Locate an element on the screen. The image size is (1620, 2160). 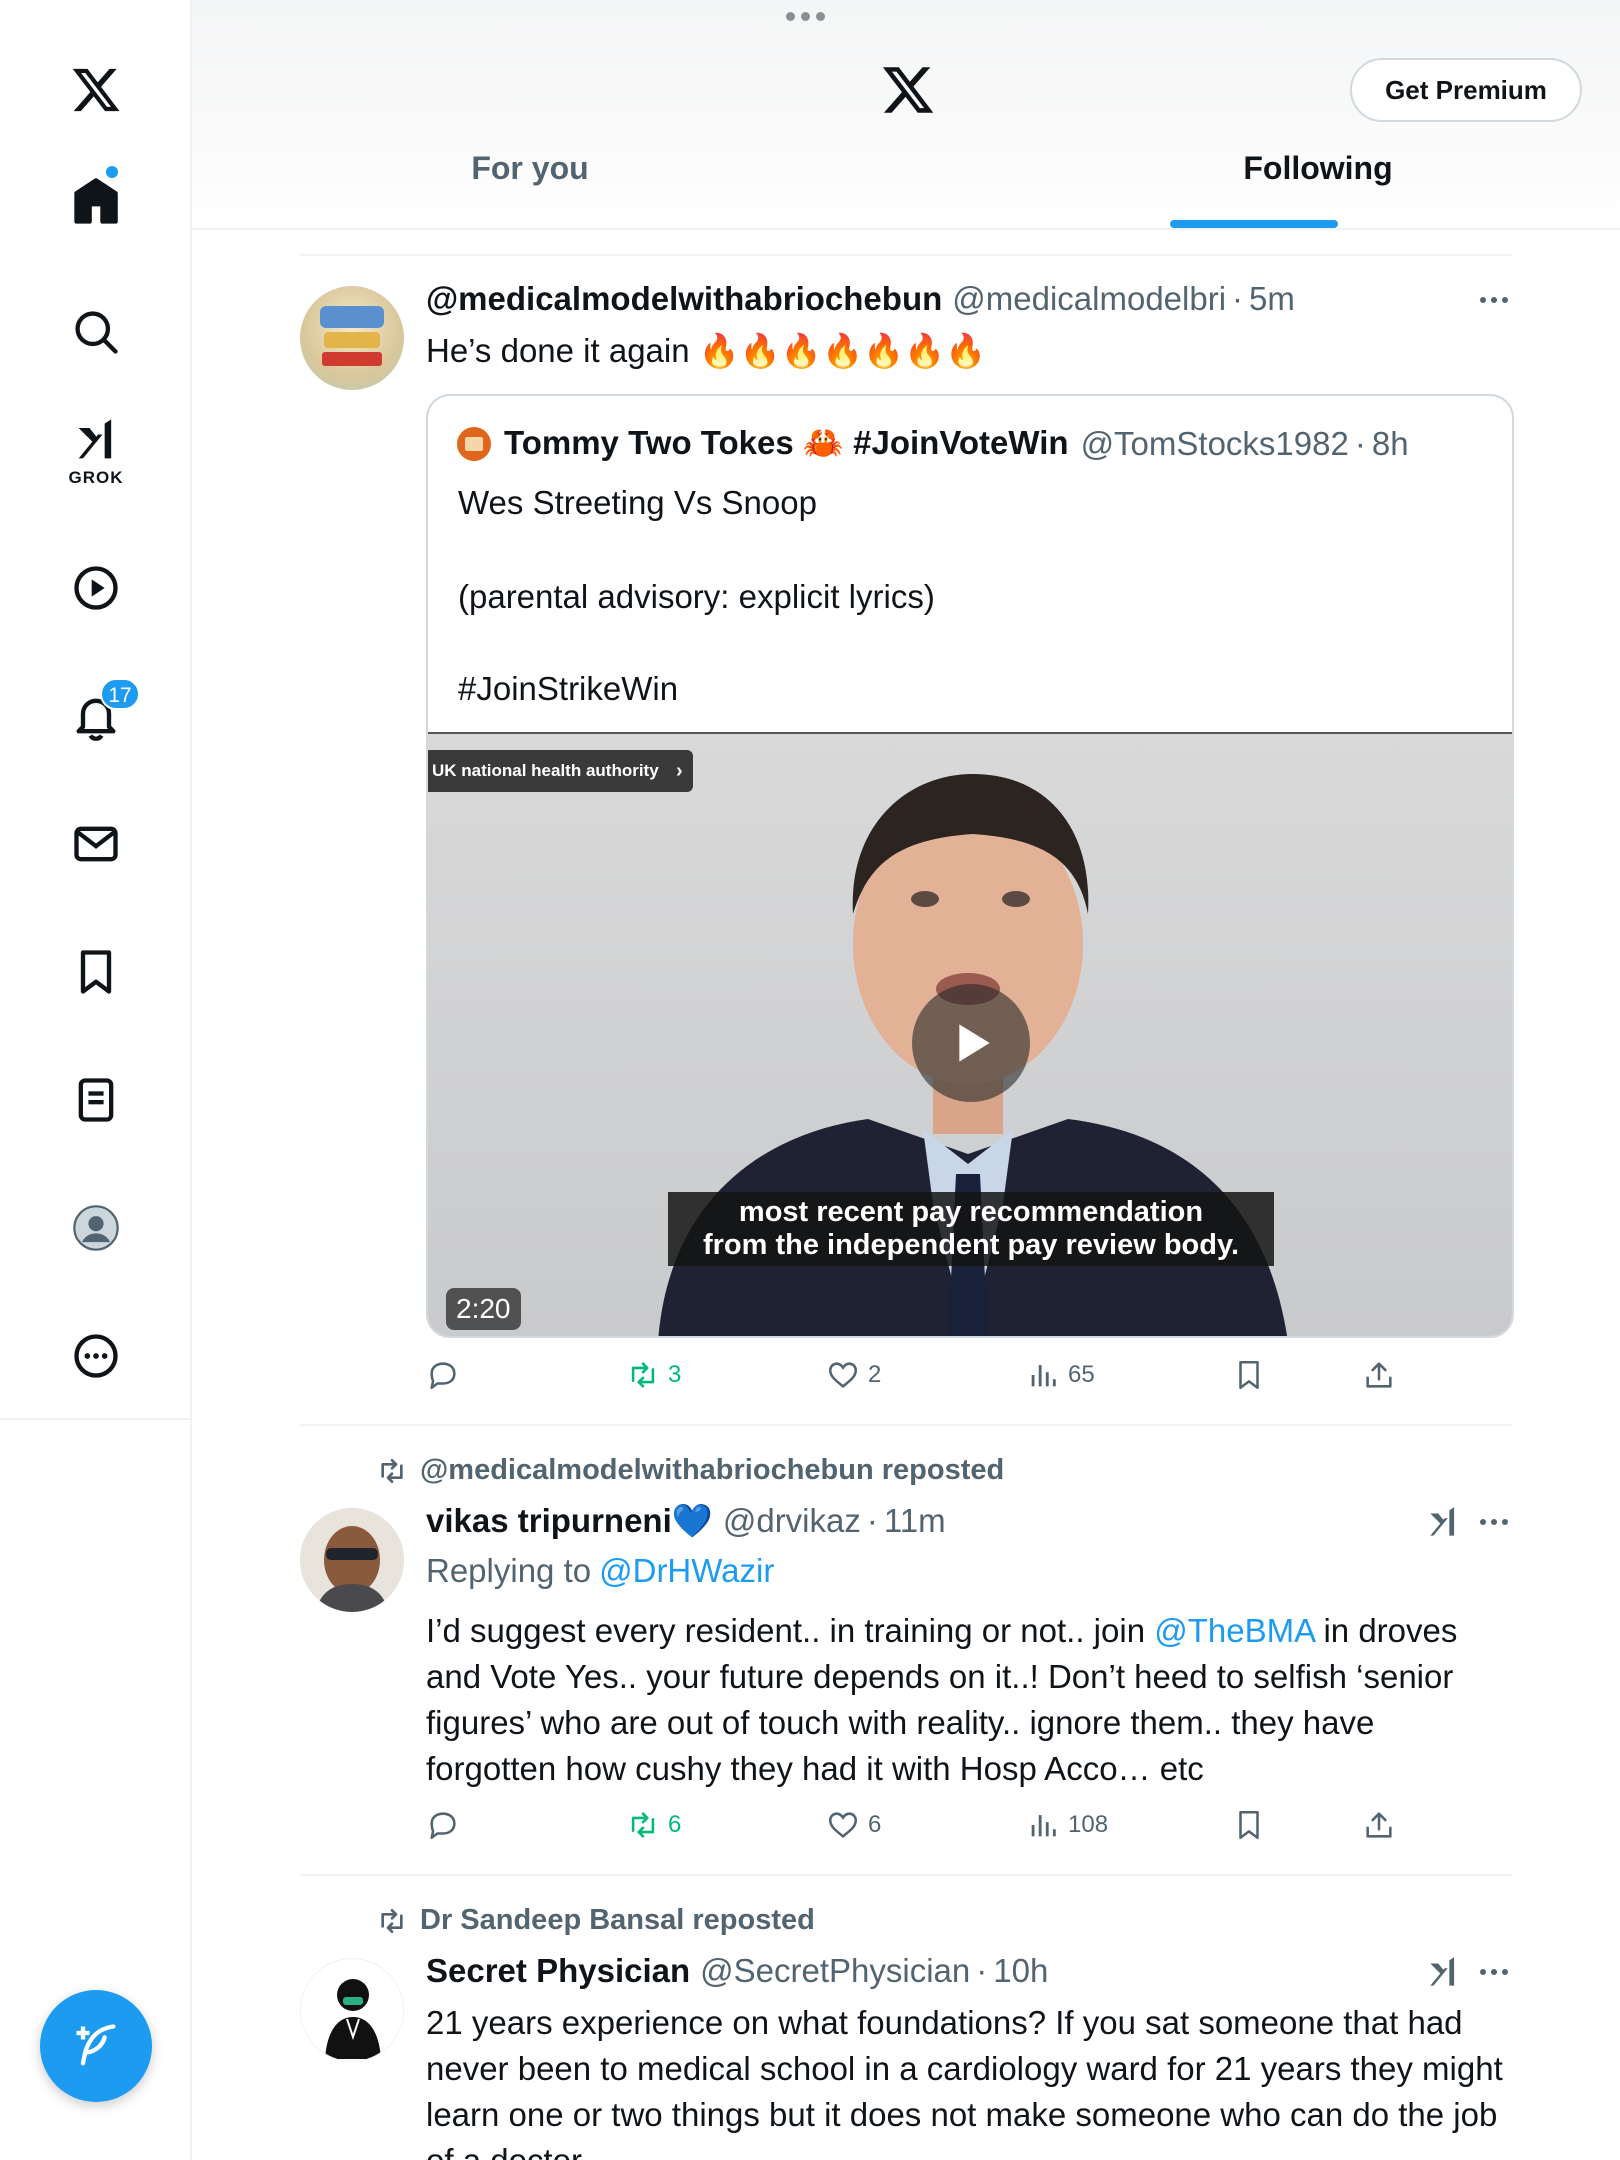
quote-author-handle: @TomStocks1982 is located at coordinates (1215, 444).